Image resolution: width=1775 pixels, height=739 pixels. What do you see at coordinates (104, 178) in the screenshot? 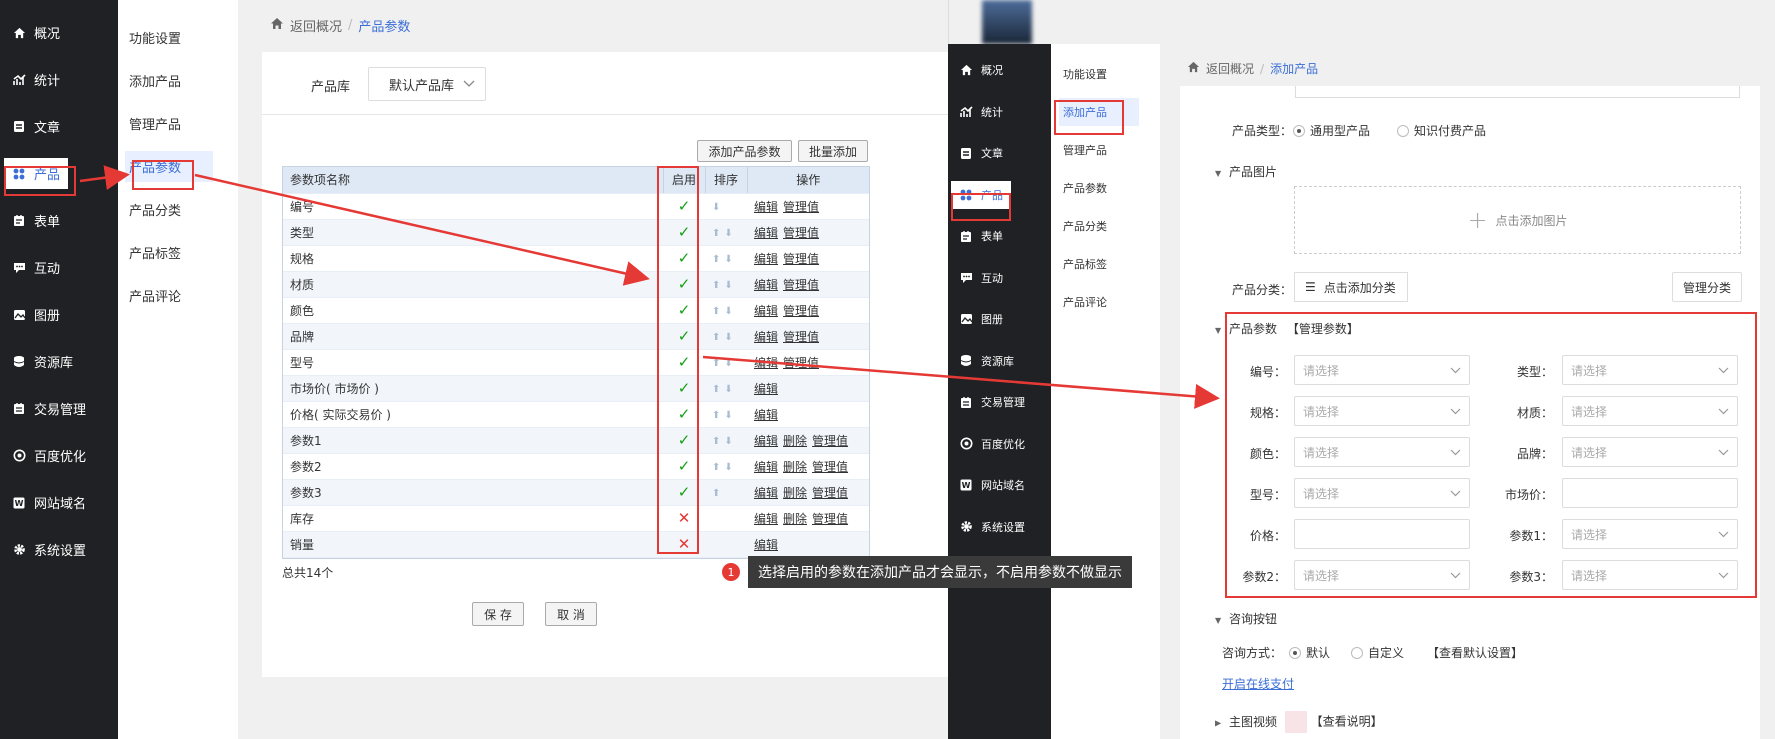
I see `arrow-nav-to-subnav` at bounding box center [104, 178].